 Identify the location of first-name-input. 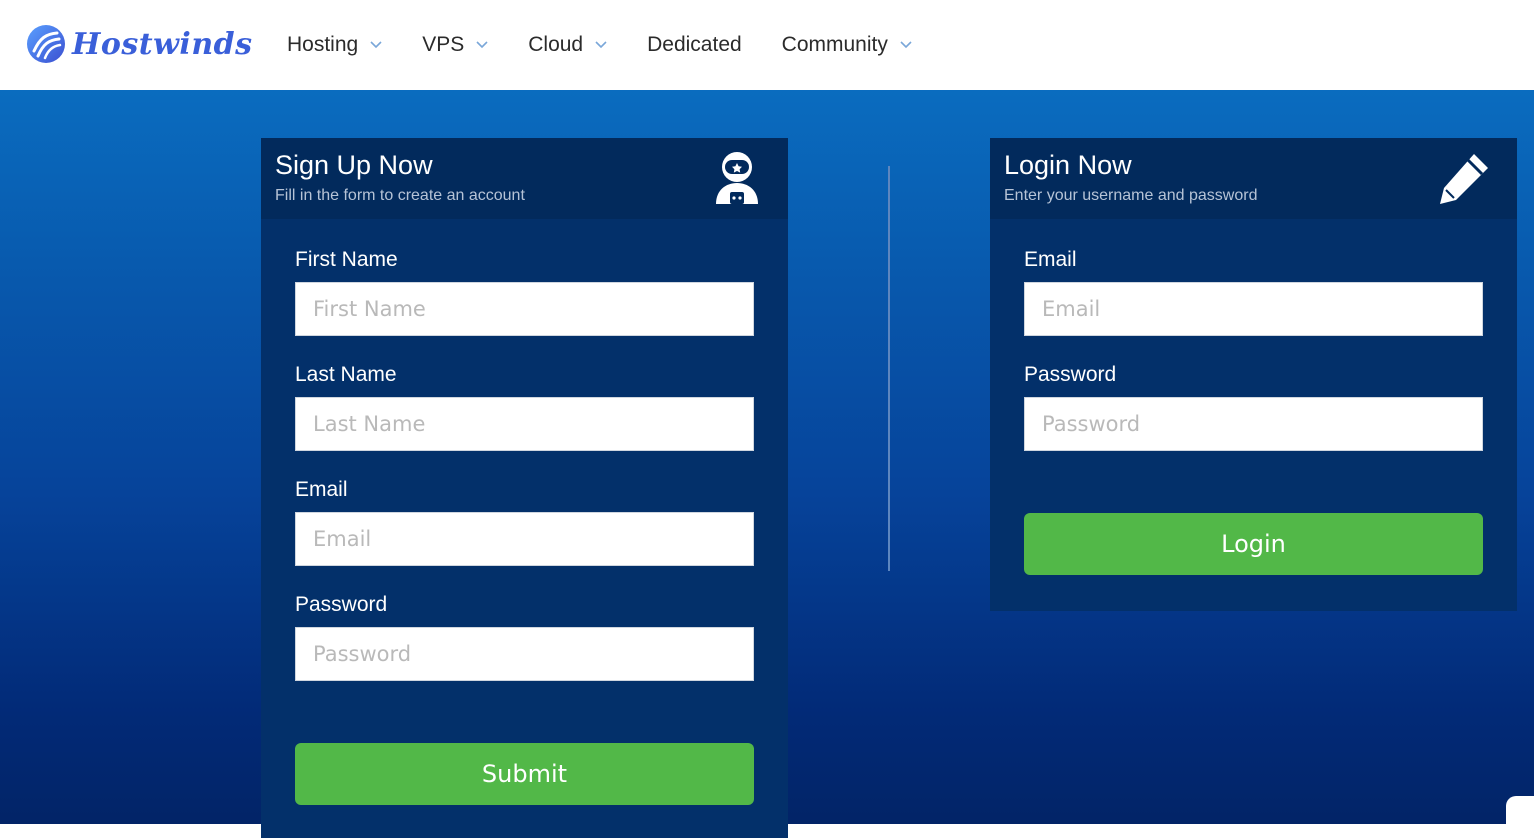
(524, 309).